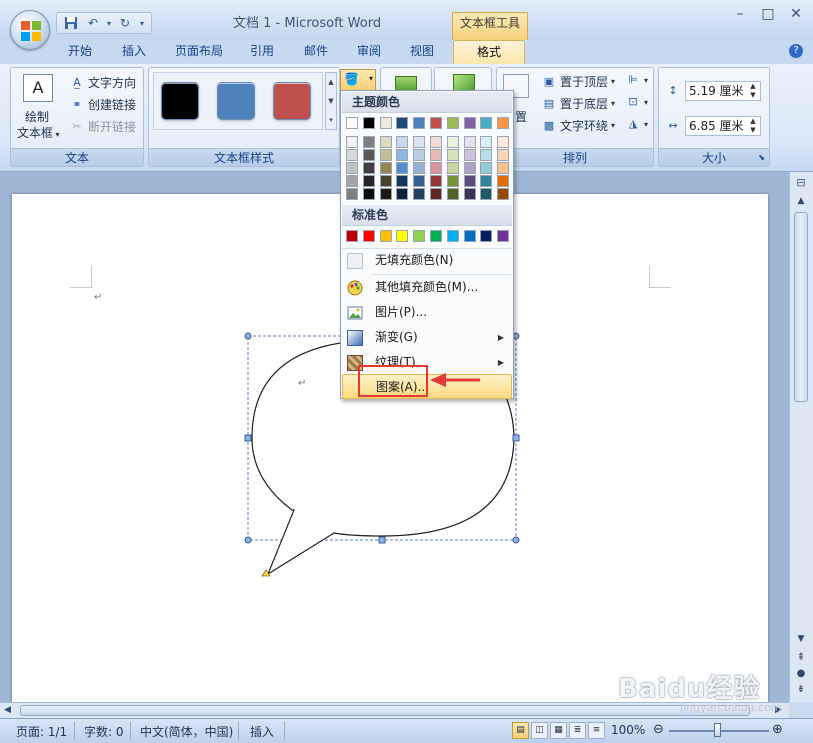  Describe the element at coordinates (801, 437) in the screenshot. I see `vertical-scrollbar: ⊟ ▲ ▼ ⇞ ● ⇟` at that location.